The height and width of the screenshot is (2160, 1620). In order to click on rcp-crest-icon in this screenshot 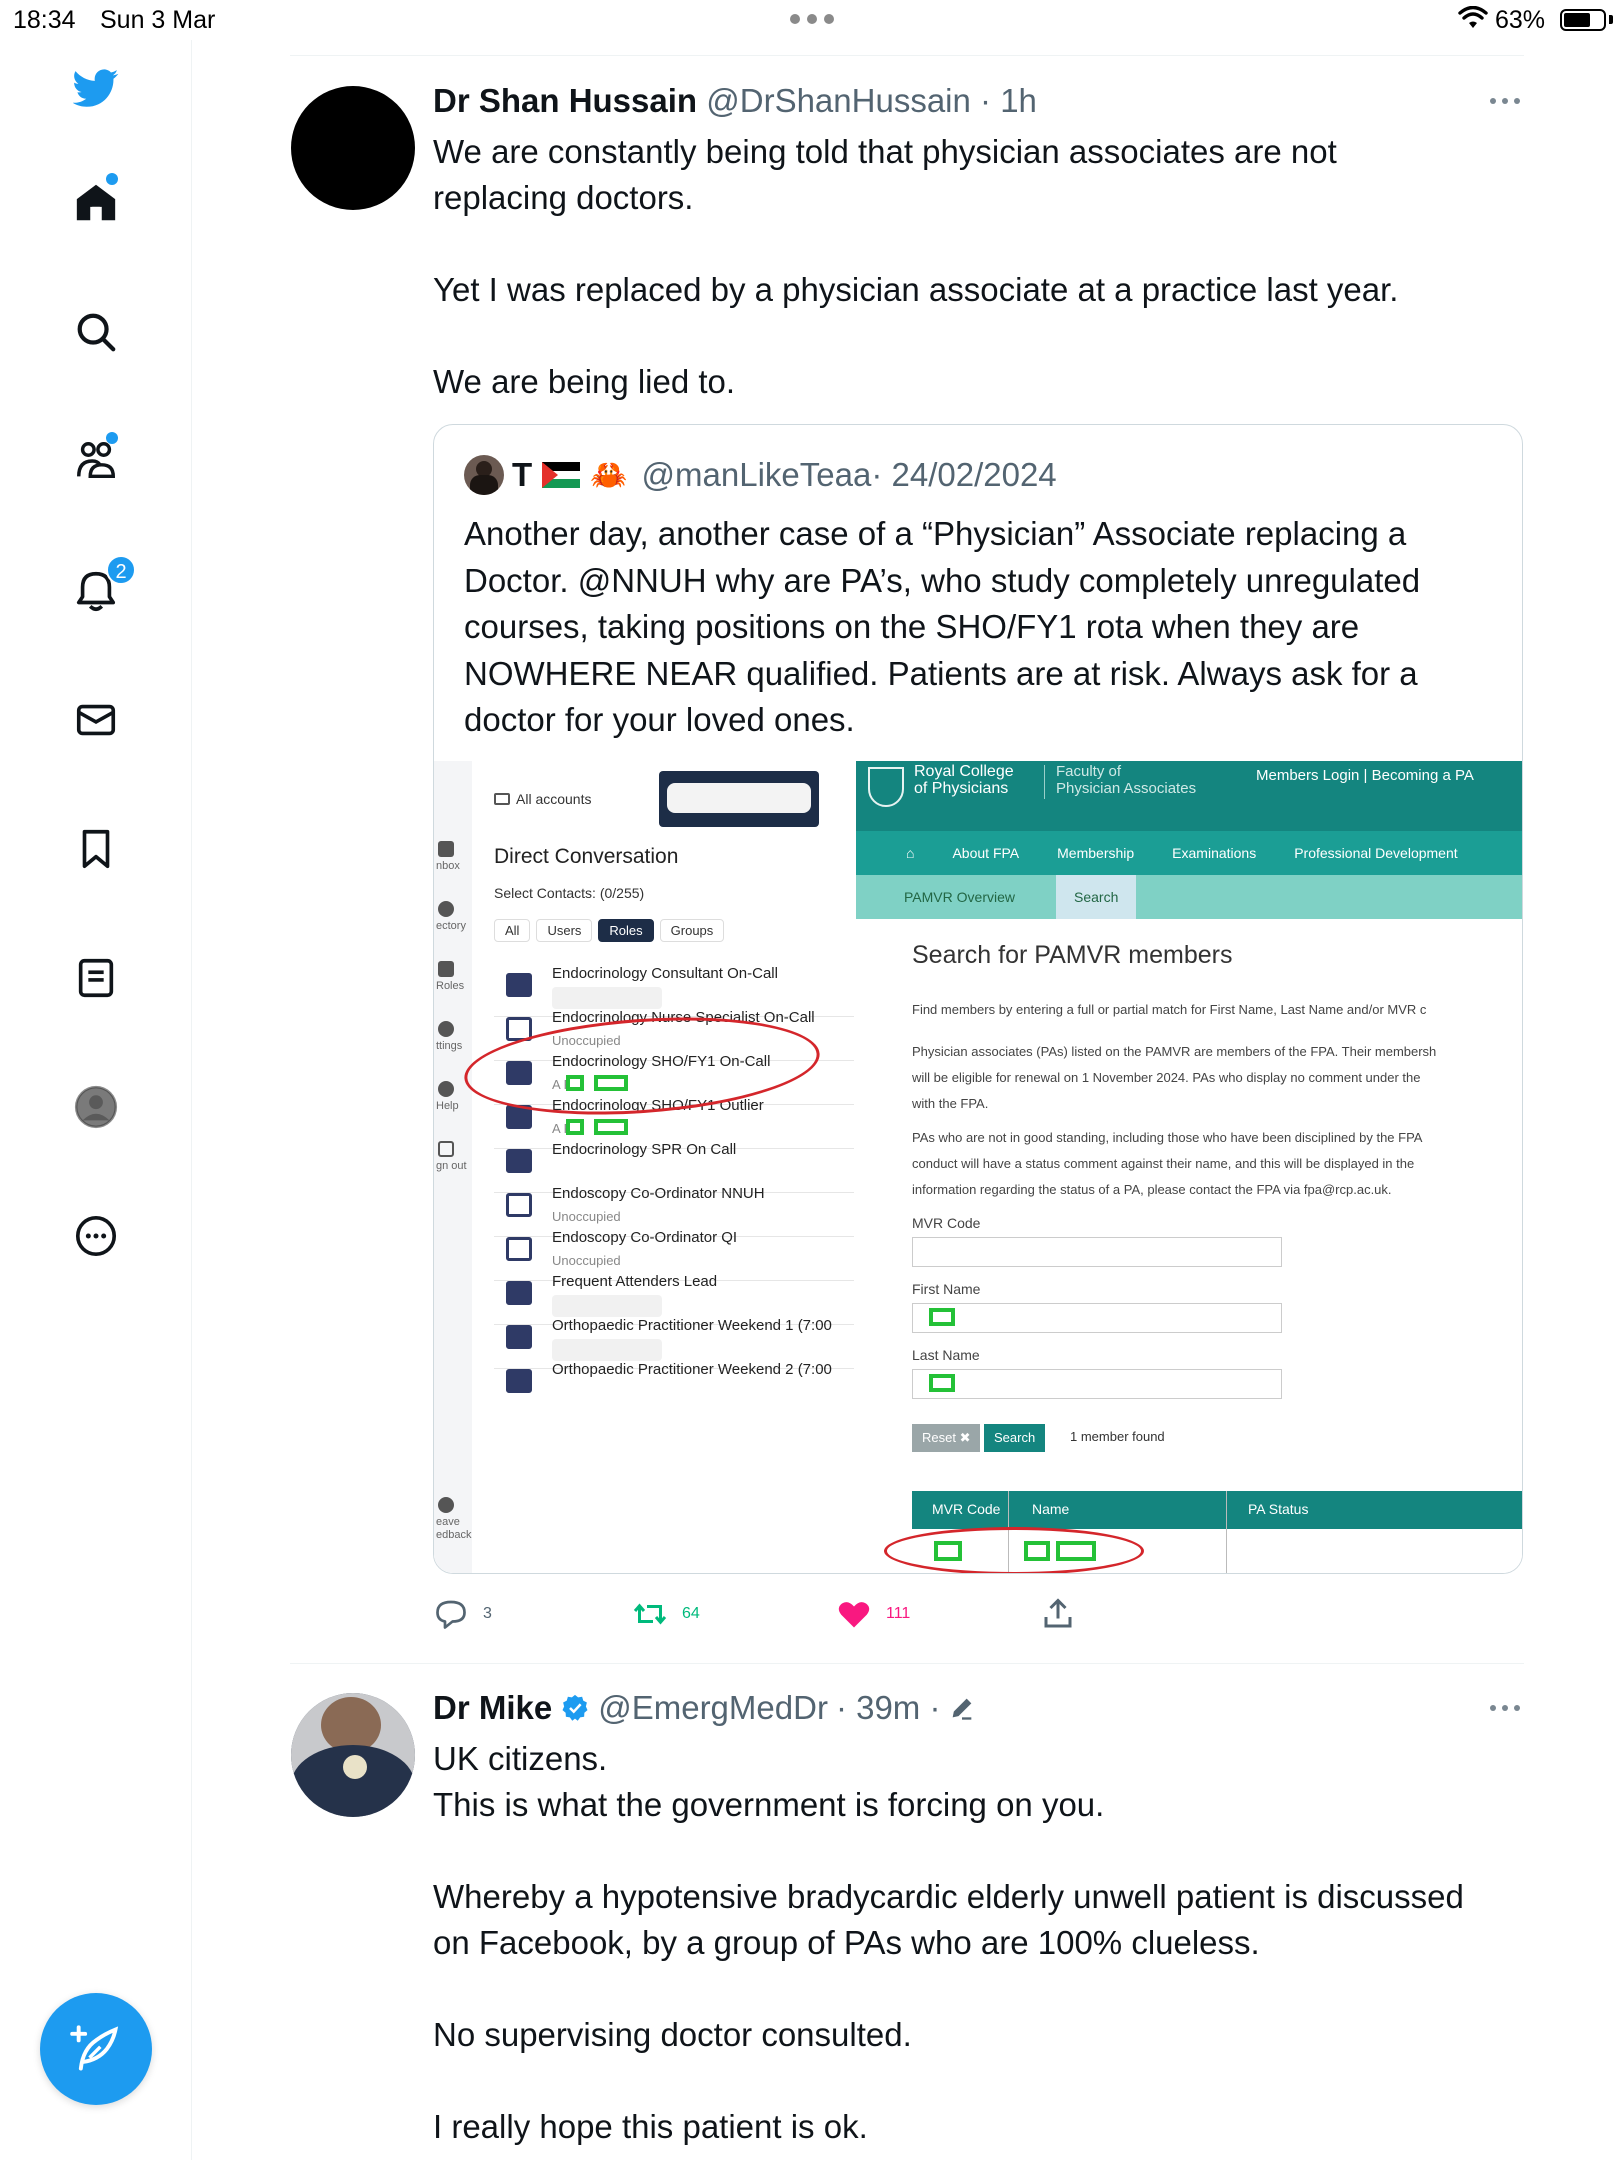, I will do `click(886, 787)`.